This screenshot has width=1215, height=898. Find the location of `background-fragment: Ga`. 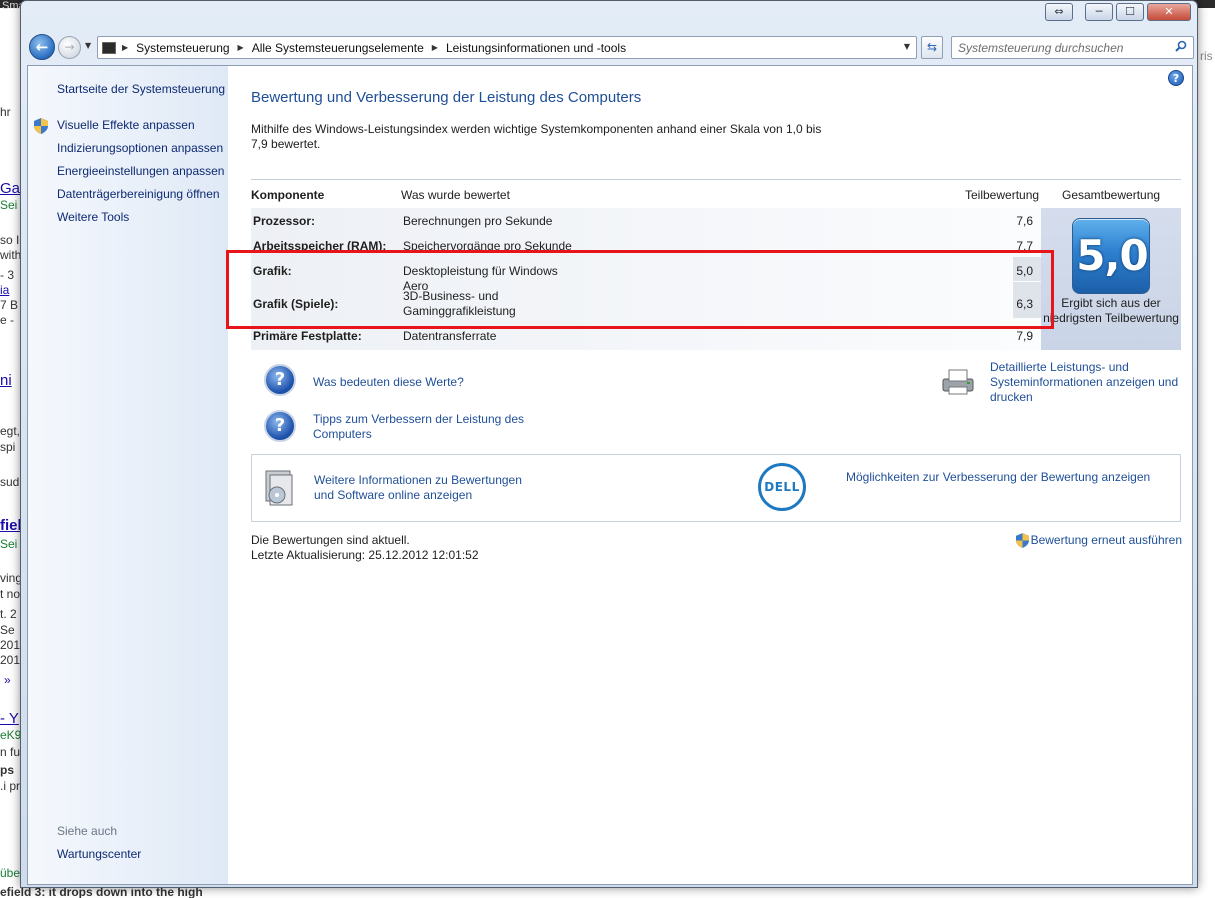

background-fragment: Ga is located at coordinates (10, 188).